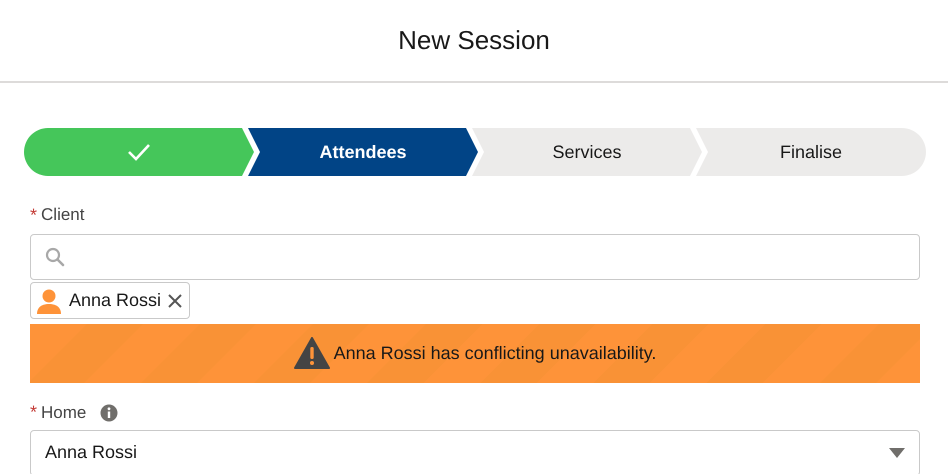  I want to click on search-field, so click(475, 257).